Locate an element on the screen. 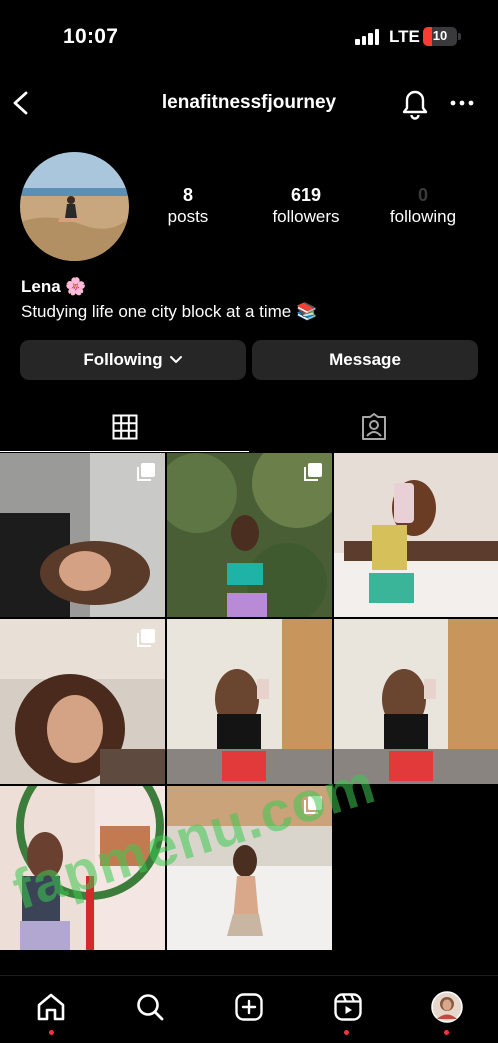  display-name: Lena 🌸 is located at coordinates (54, 286).